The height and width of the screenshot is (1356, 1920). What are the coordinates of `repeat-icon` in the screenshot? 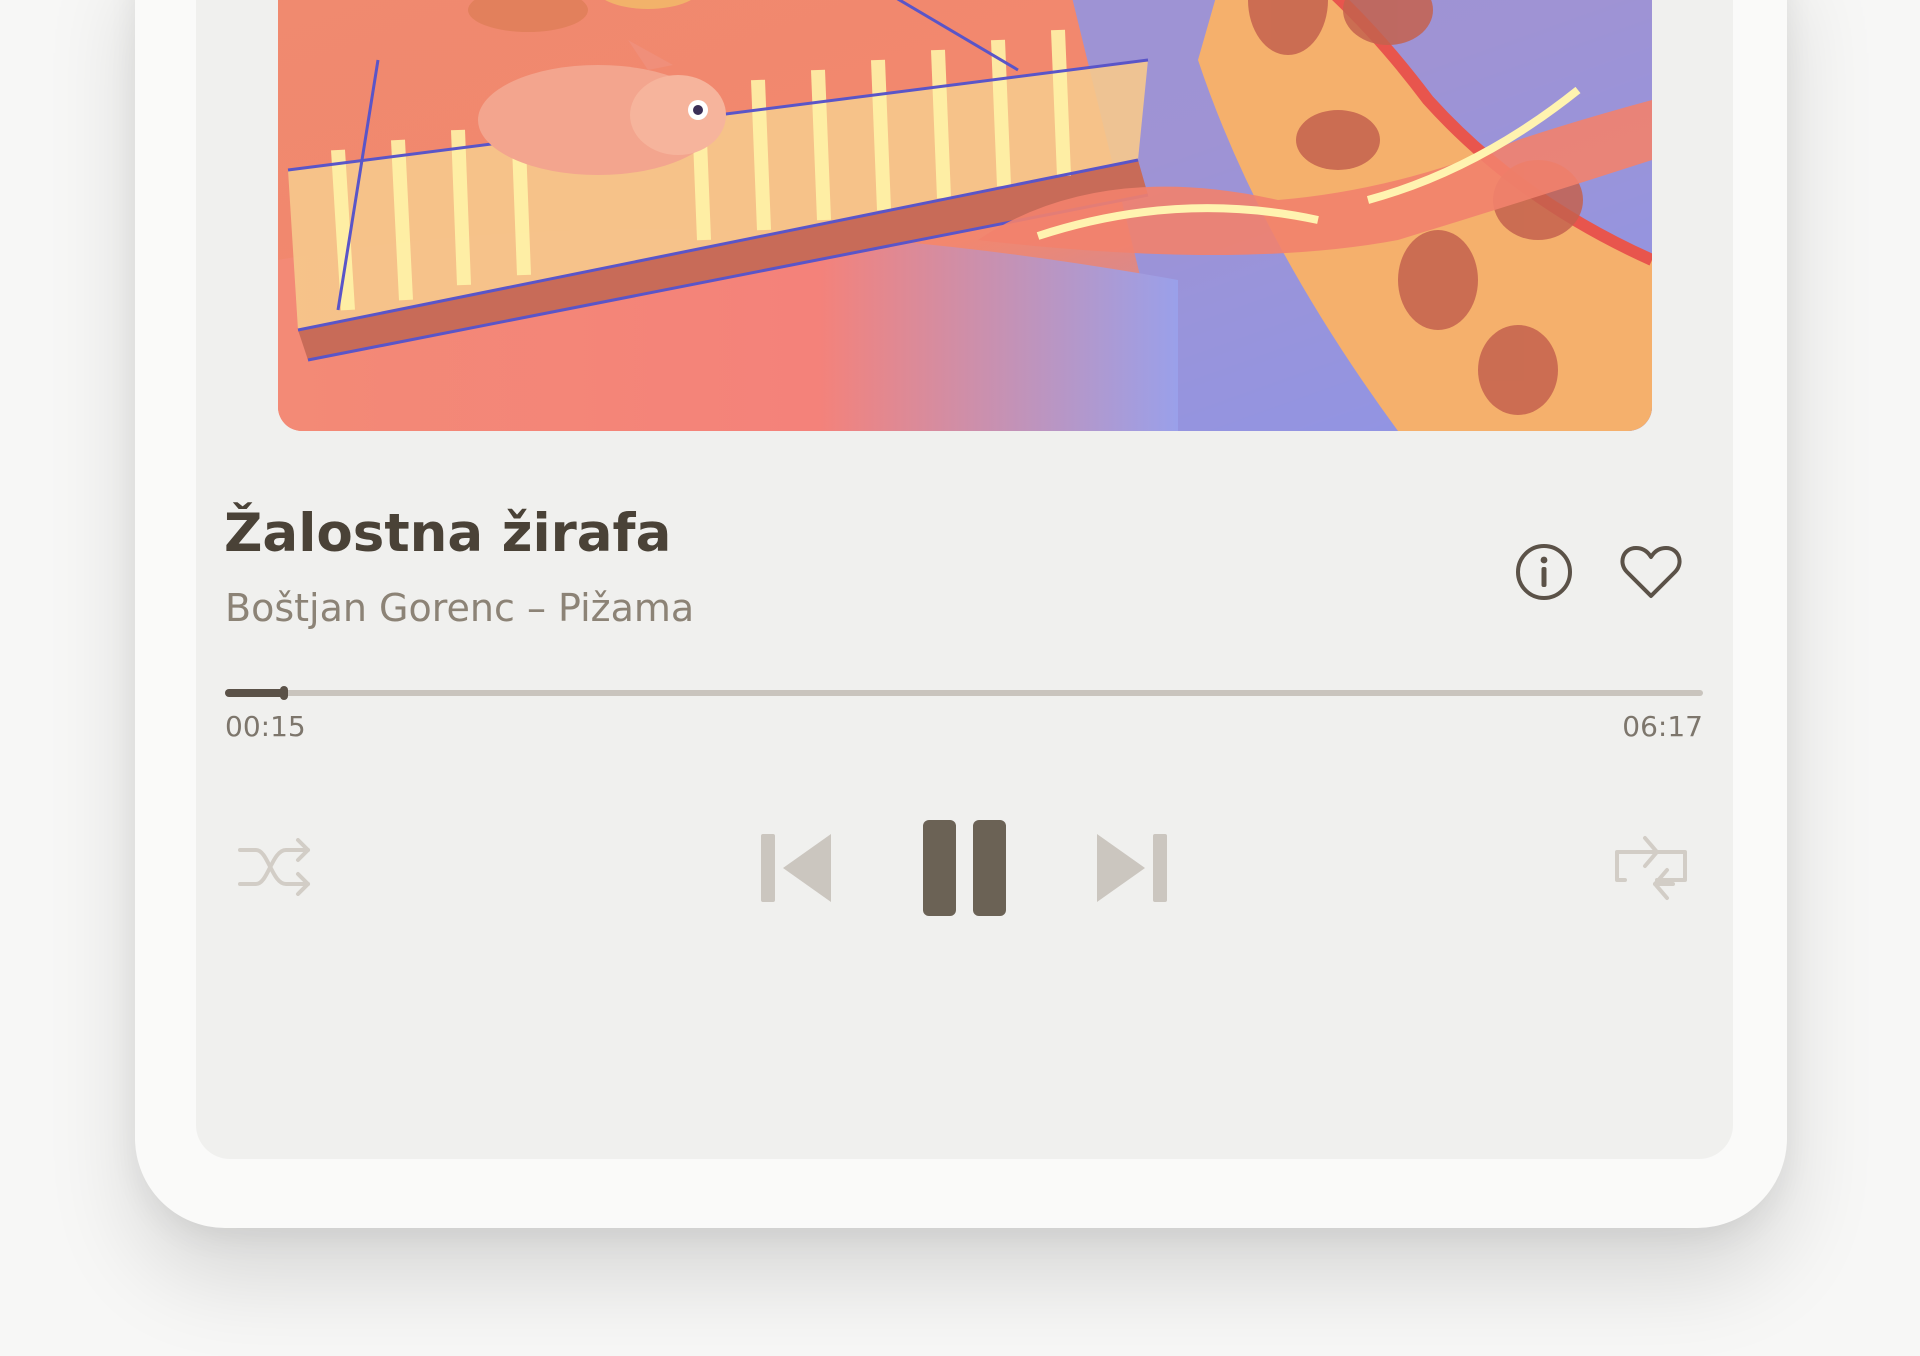 It's located at (1651, 868).